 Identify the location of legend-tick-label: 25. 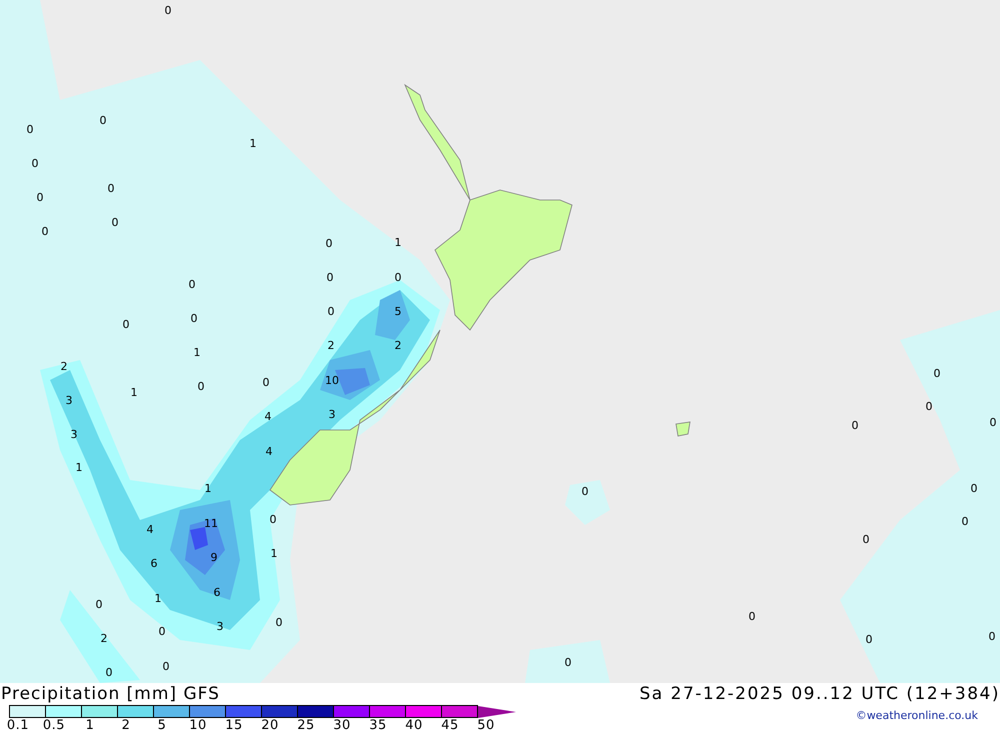
(306, 725).